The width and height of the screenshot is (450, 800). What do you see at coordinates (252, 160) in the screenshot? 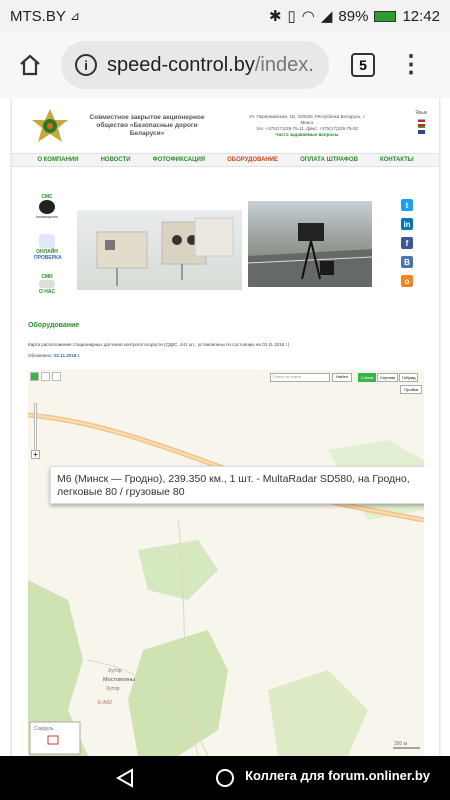
I see `nav-equipment: ОБОРУДОВАНИЕ` at bounding box center [252, 160].